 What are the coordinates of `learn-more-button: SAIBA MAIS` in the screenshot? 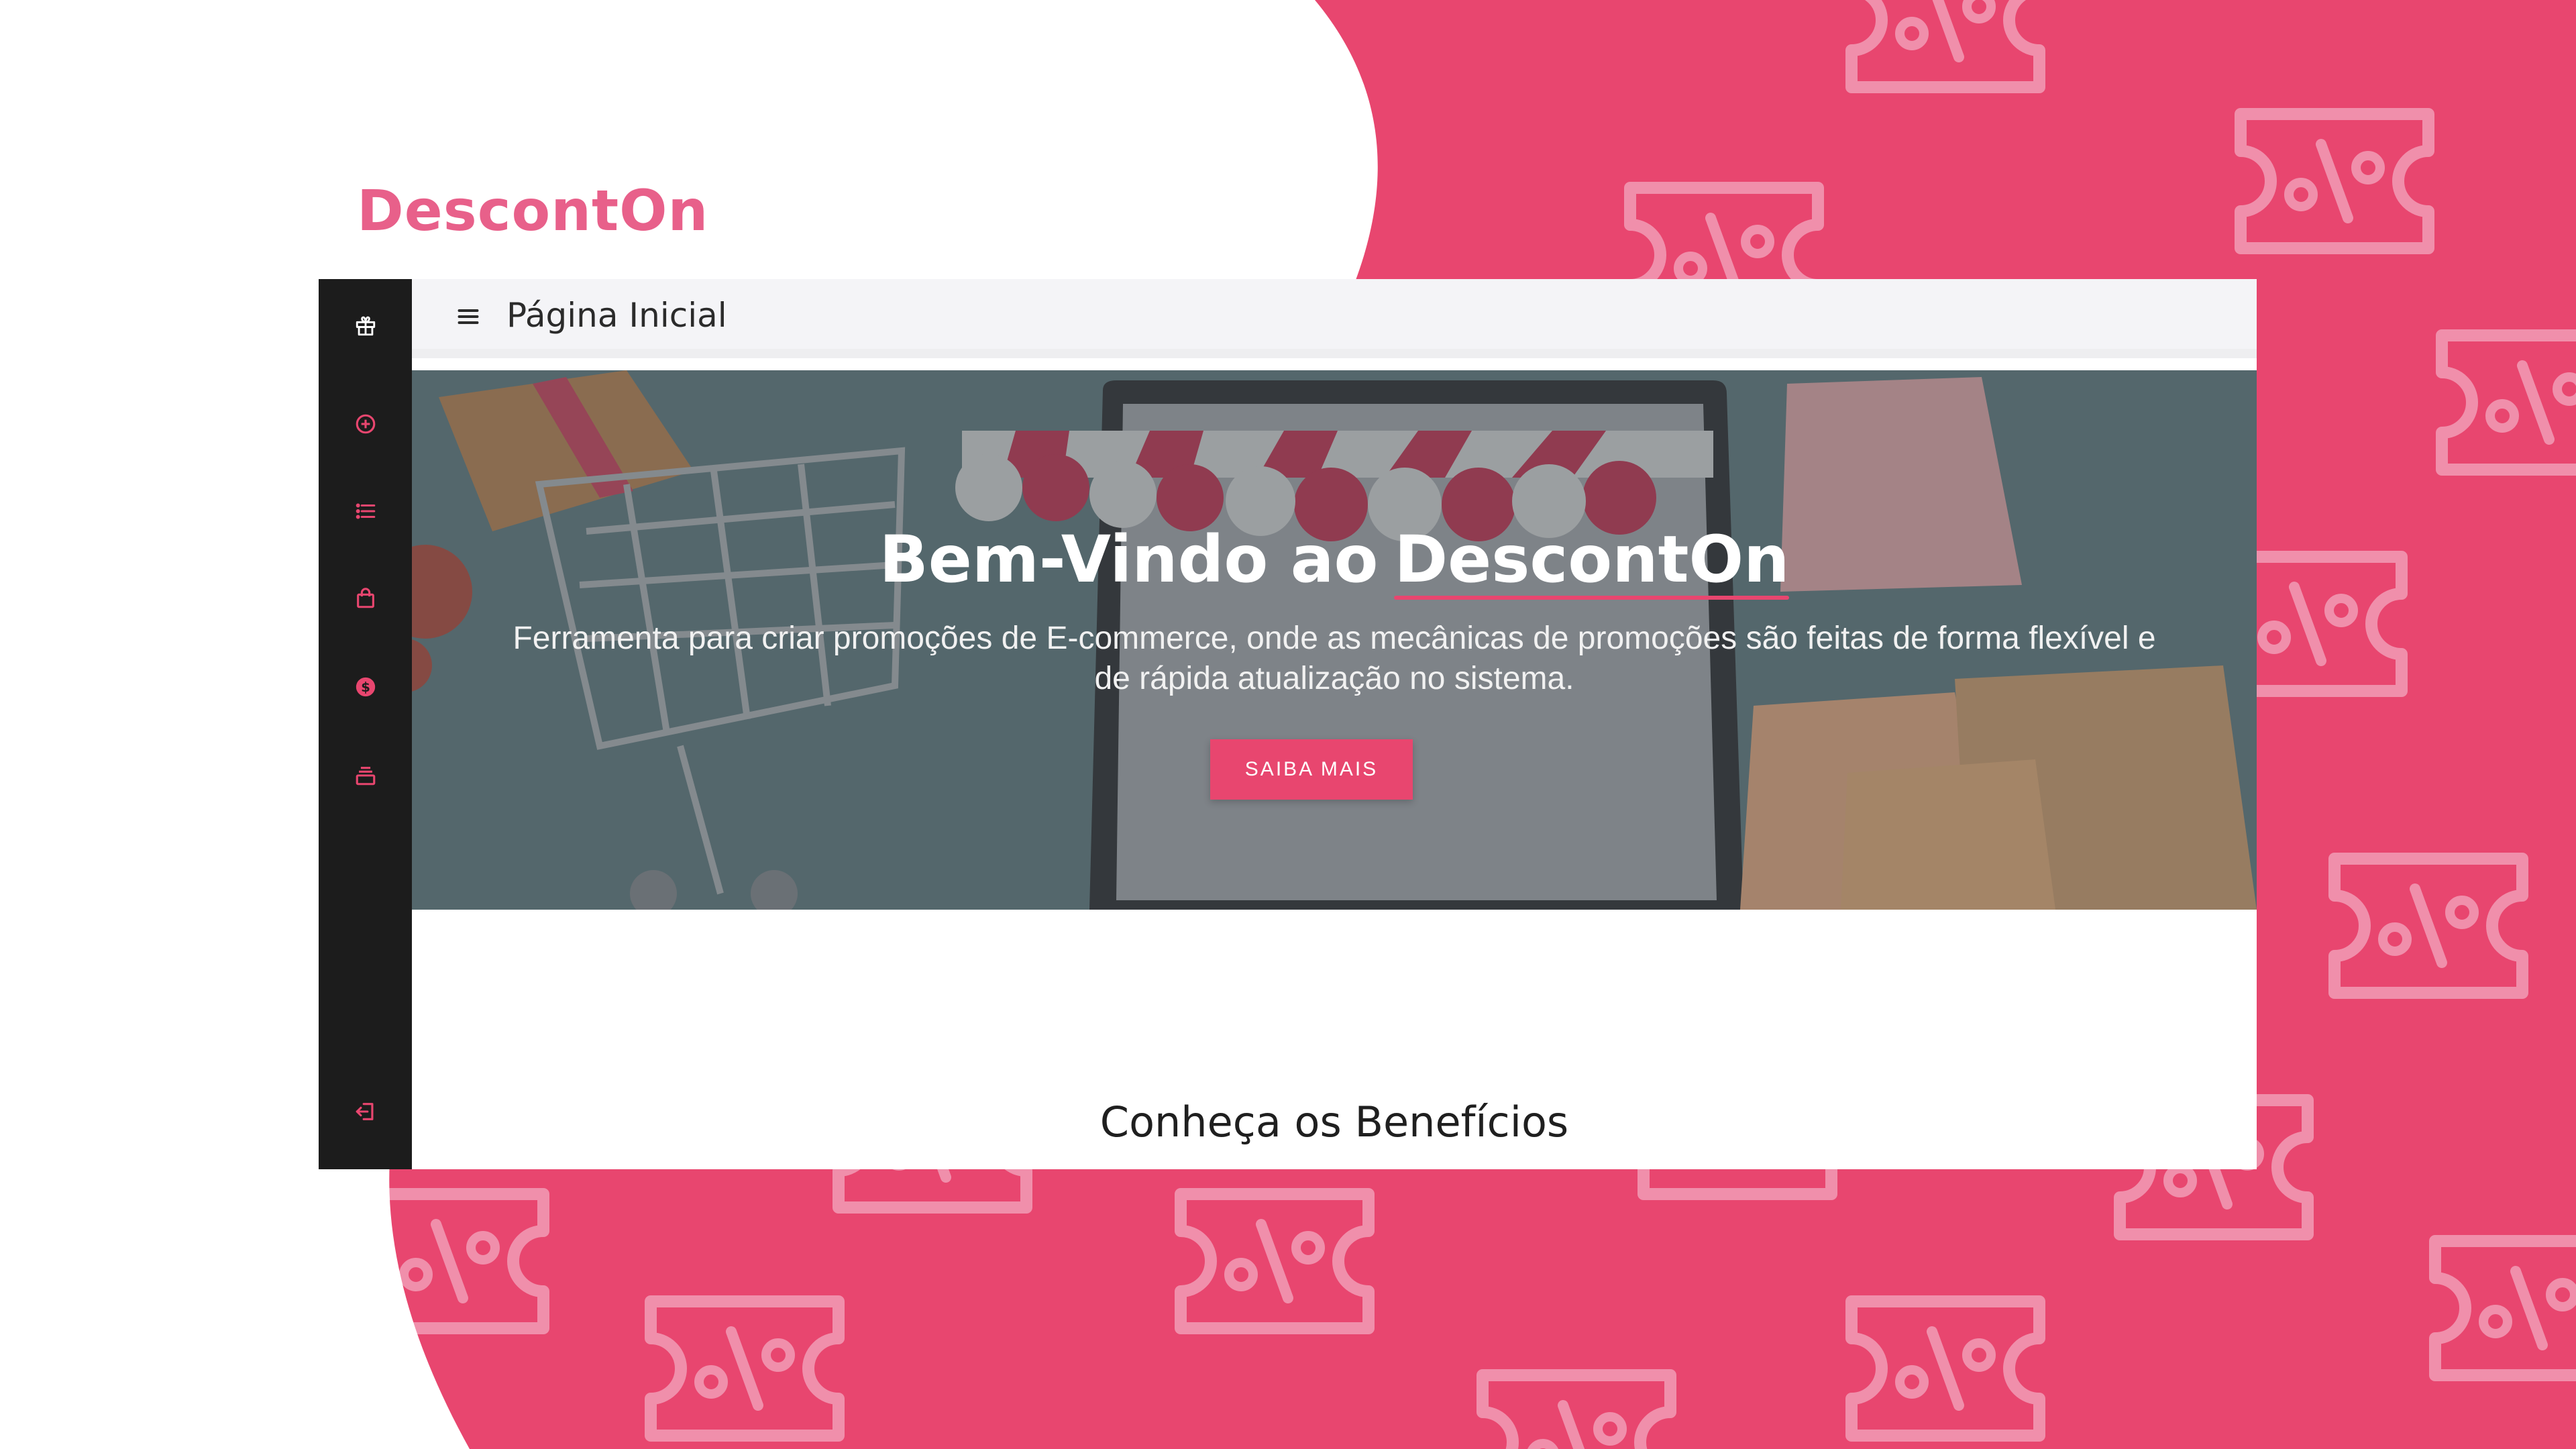 It's located at (1311, 769).